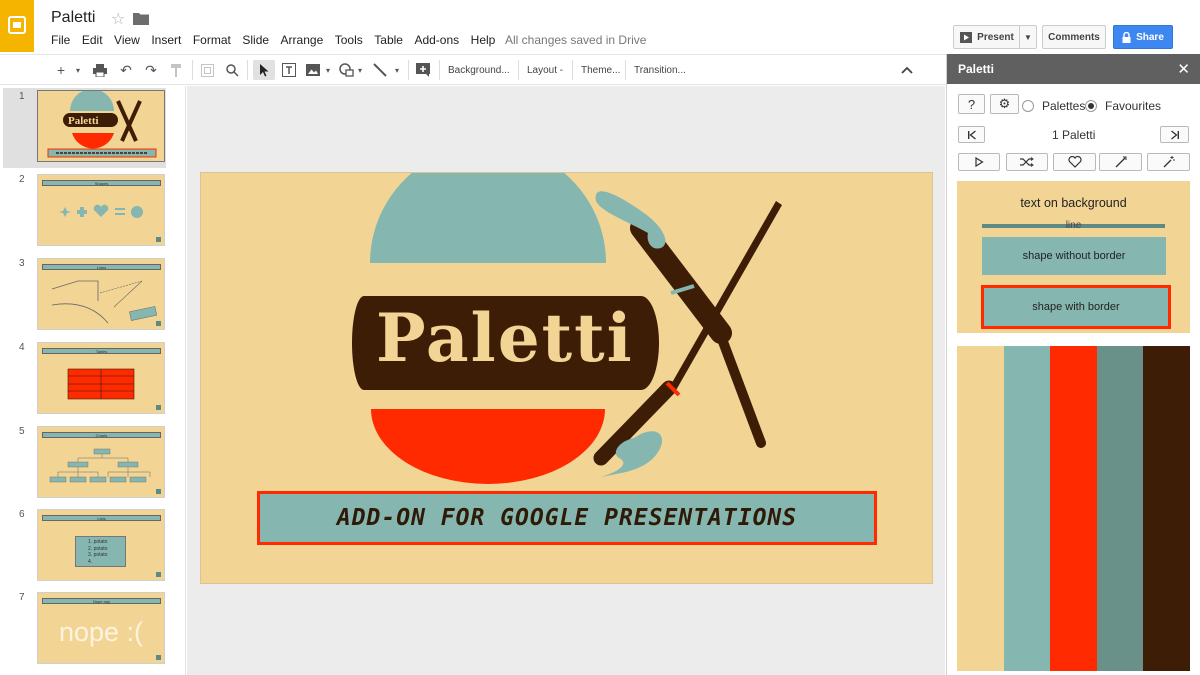 This screenshot has width=1200, height=675. Describe the element at coordinates (971, 134) in the screenshot. I see `first-palette-button` at that location.